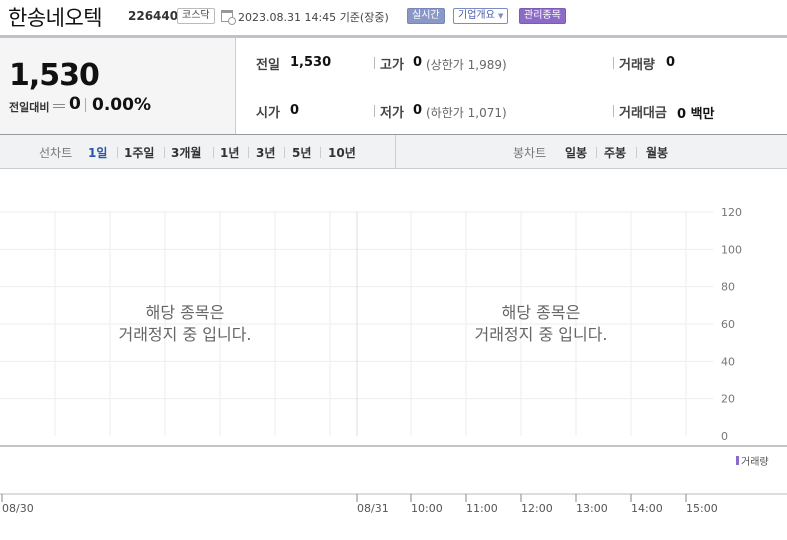  Describe the element at coordinates (265, 152) in the screenshot. I see `tab-3year: 3년` at that location.